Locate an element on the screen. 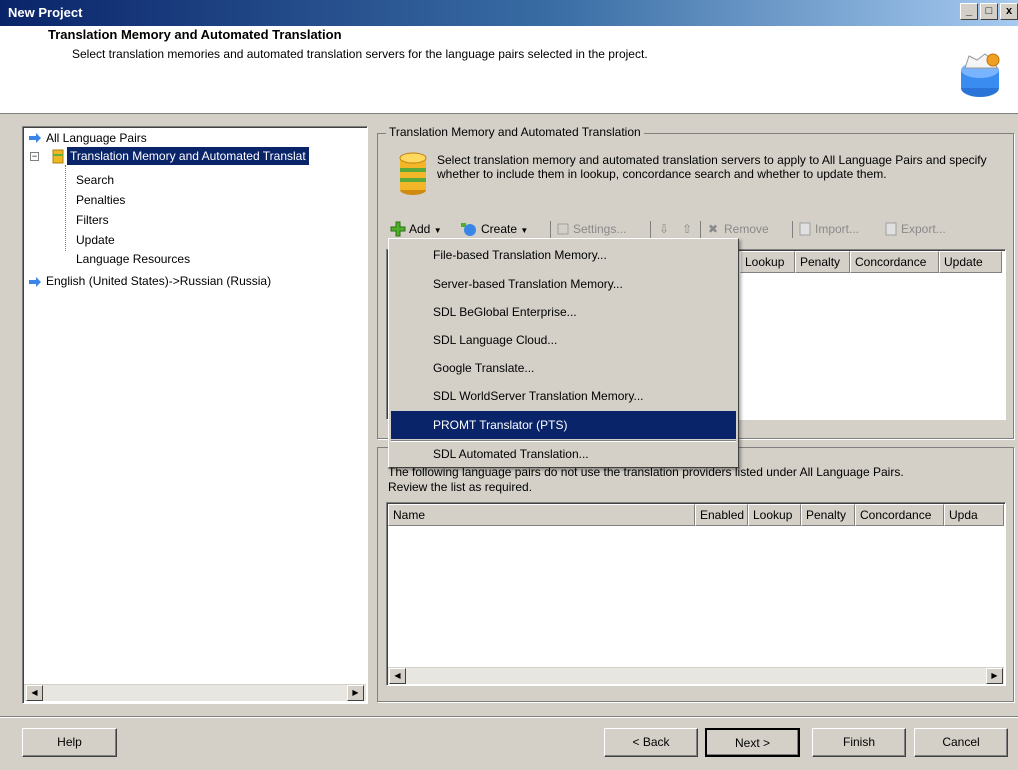 The height and width of the screenshot is (770, 1018). window-titlebar: New Project is located at coordinates (509, 13).